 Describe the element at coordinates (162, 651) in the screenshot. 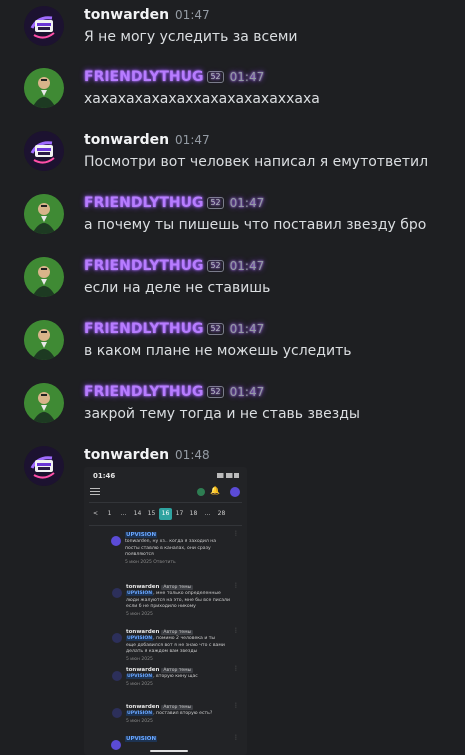

I see `comment-text: делать я каждом вам звезды` at that location.